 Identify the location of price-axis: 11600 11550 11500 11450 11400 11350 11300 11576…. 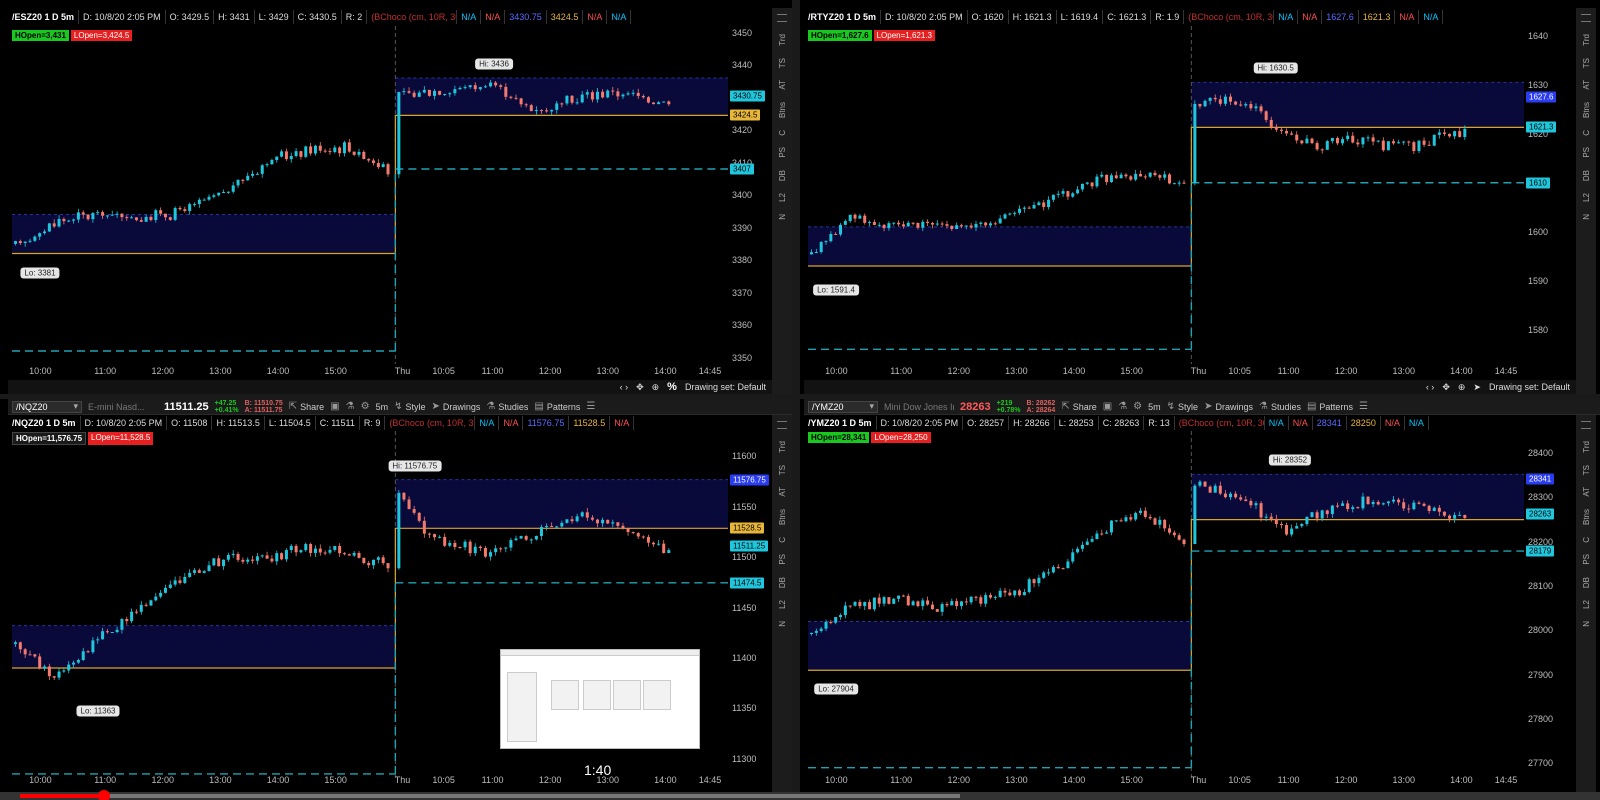
(753, 606).